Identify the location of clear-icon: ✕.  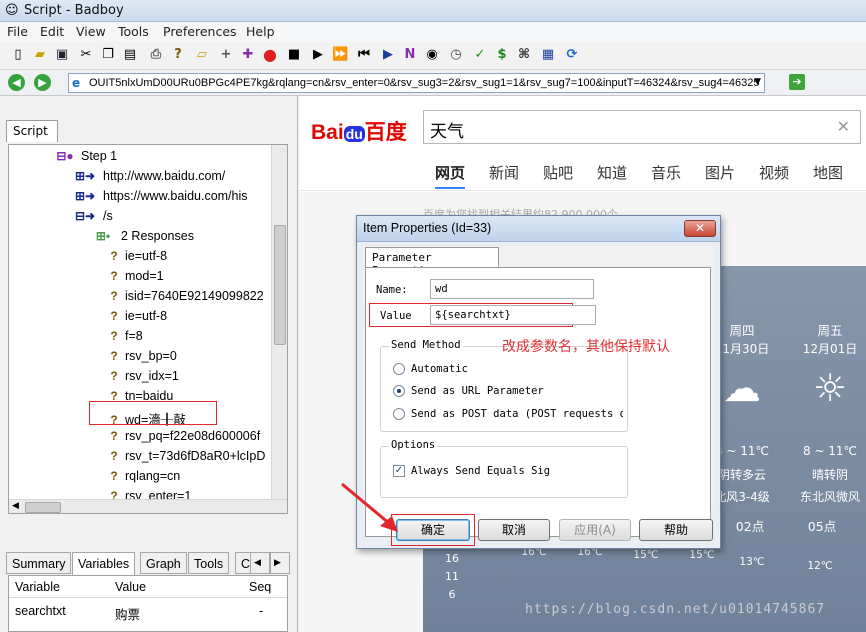
(843, 126).